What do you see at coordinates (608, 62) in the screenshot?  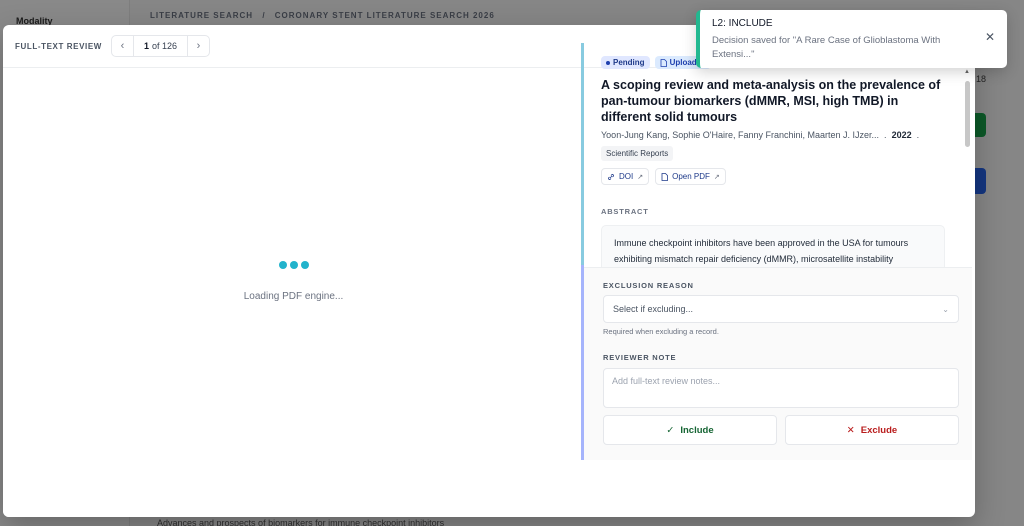 I see `status-dot-icon` at bounding box center [608, 62].